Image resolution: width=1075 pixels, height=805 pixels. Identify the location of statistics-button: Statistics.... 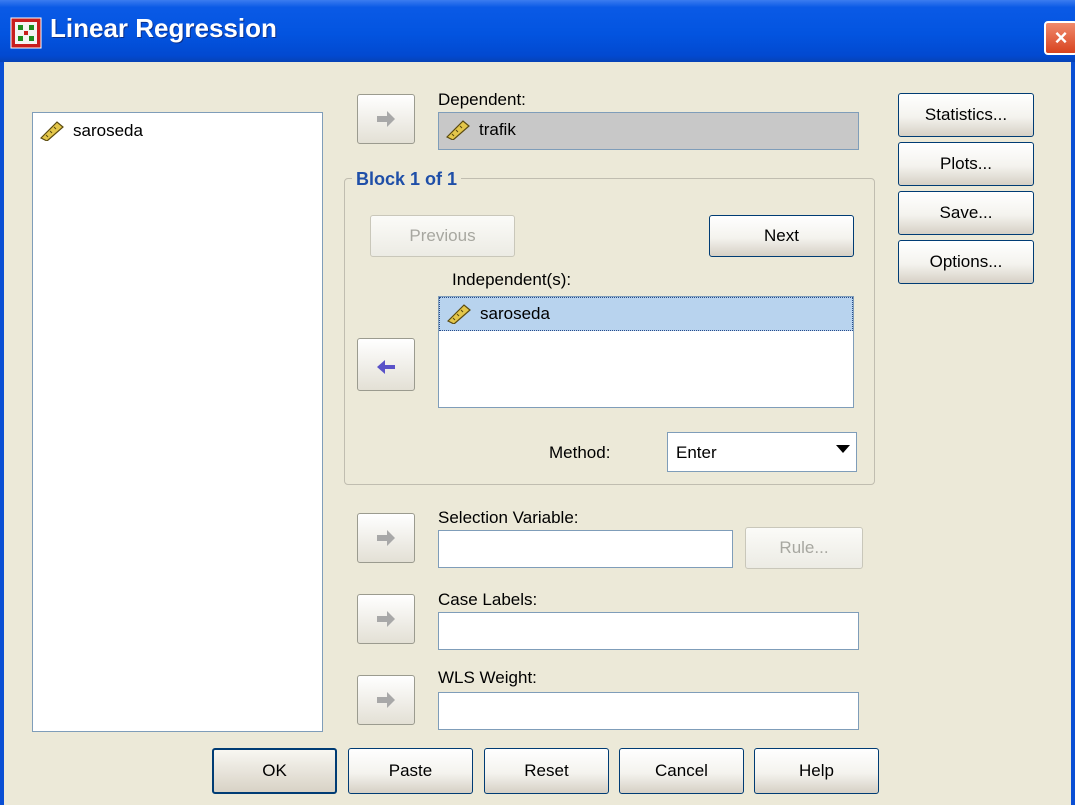
(966, 115).